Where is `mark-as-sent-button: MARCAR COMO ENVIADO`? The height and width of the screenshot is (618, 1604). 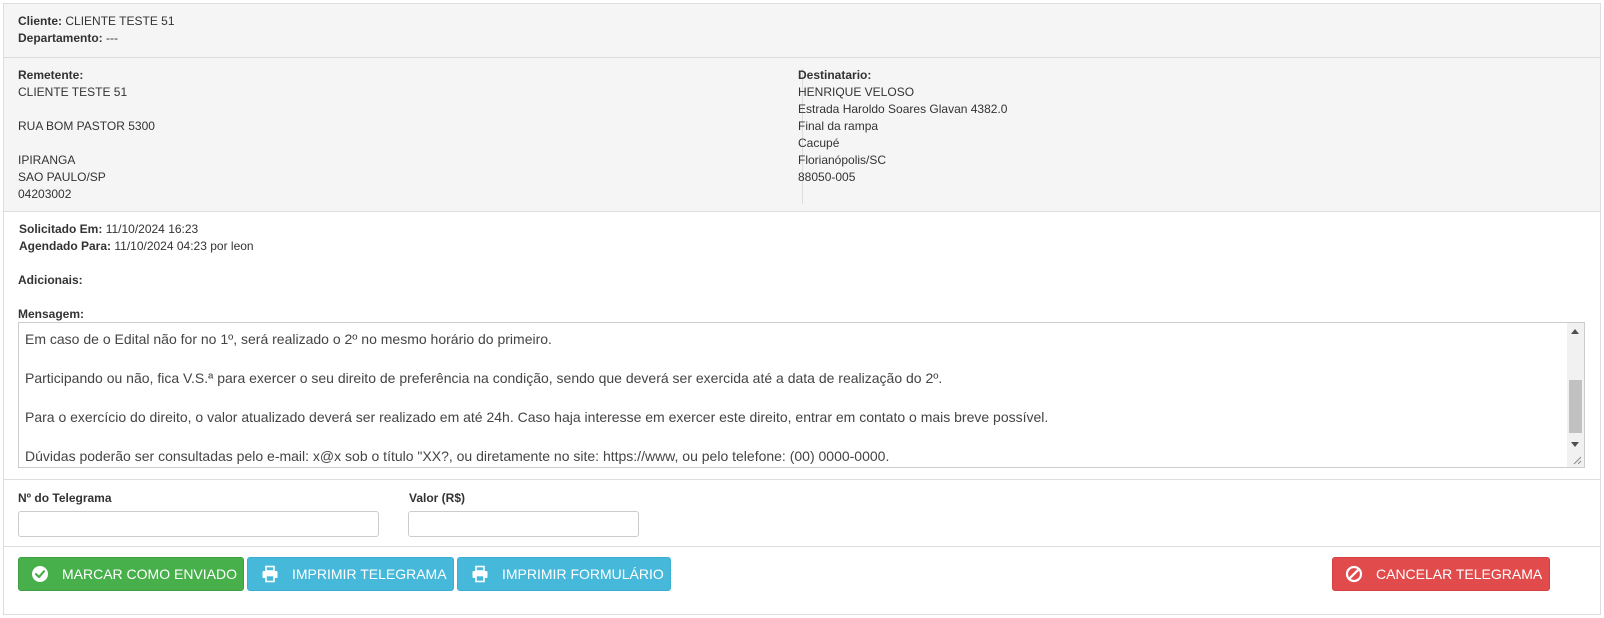
mark-as-sent-button: MARCAR COMO ENVIADO is located at coordinates (131, 574).